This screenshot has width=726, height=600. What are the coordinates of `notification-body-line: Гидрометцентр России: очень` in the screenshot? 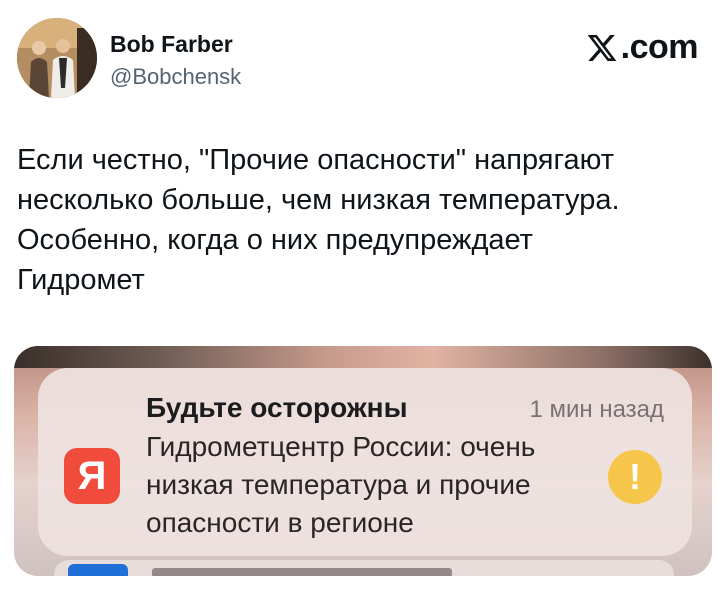 It's located at (341, 446).